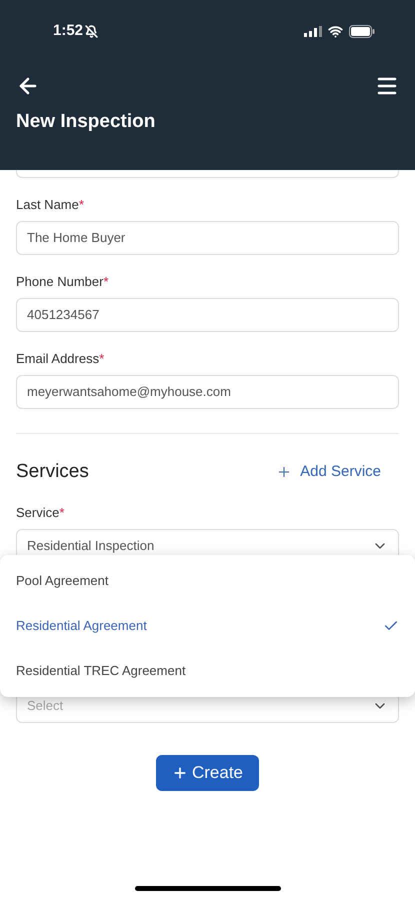 This screenshot has width=415, height=900. I want to click on page-title: New Inspection, so click(85, 122).